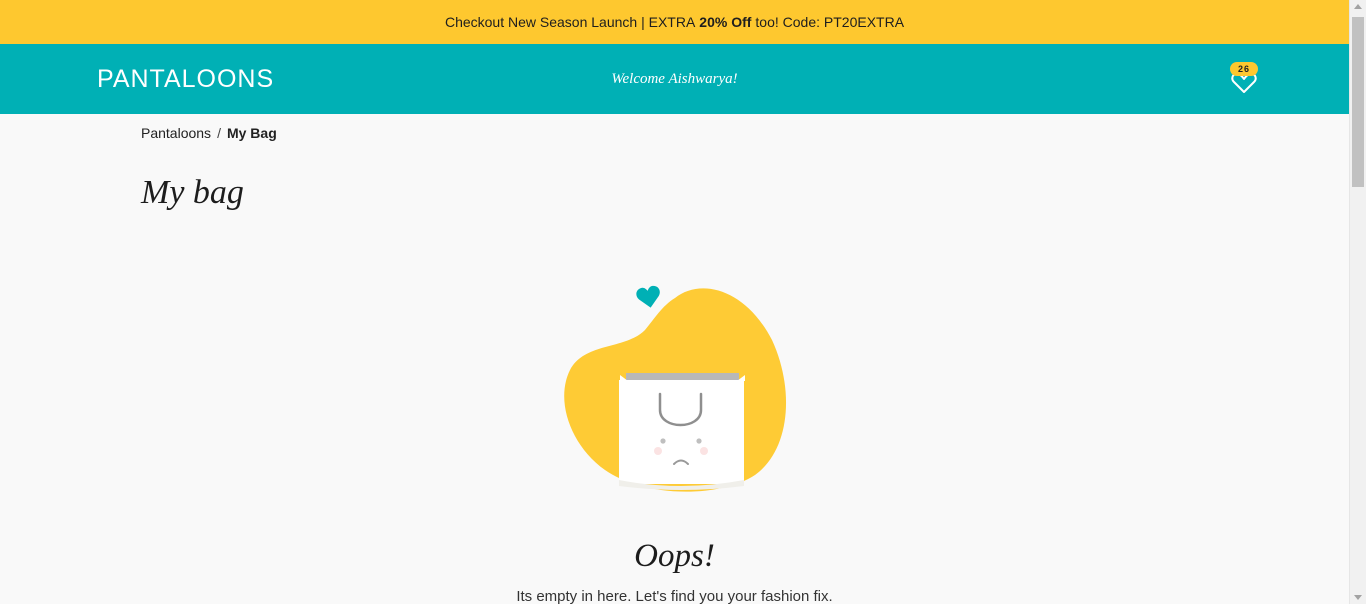 This screenshot has height=604, width=1366. I want to click on pantaloons-logo: PANTALOONS, so click(185, 79).